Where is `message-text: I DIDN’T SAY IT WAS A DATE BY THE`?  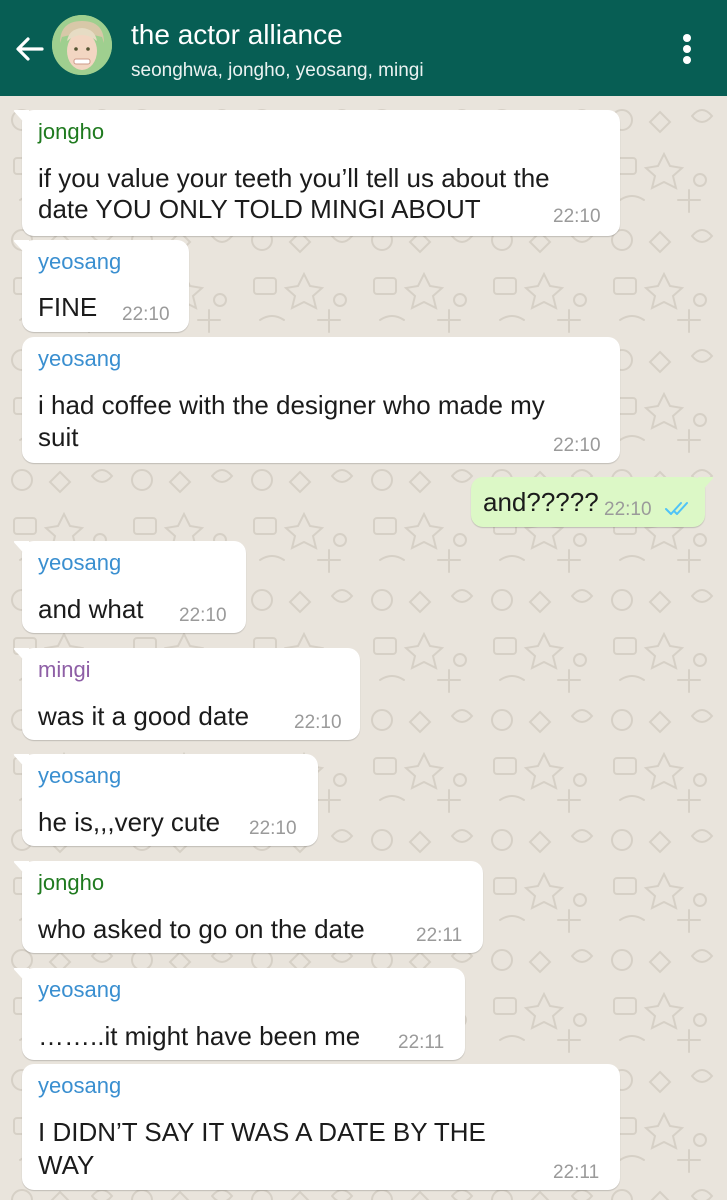
message-text: I DIDN’T SAY IT WAS A DATE BY THE is located at coordinates (262, 1132).